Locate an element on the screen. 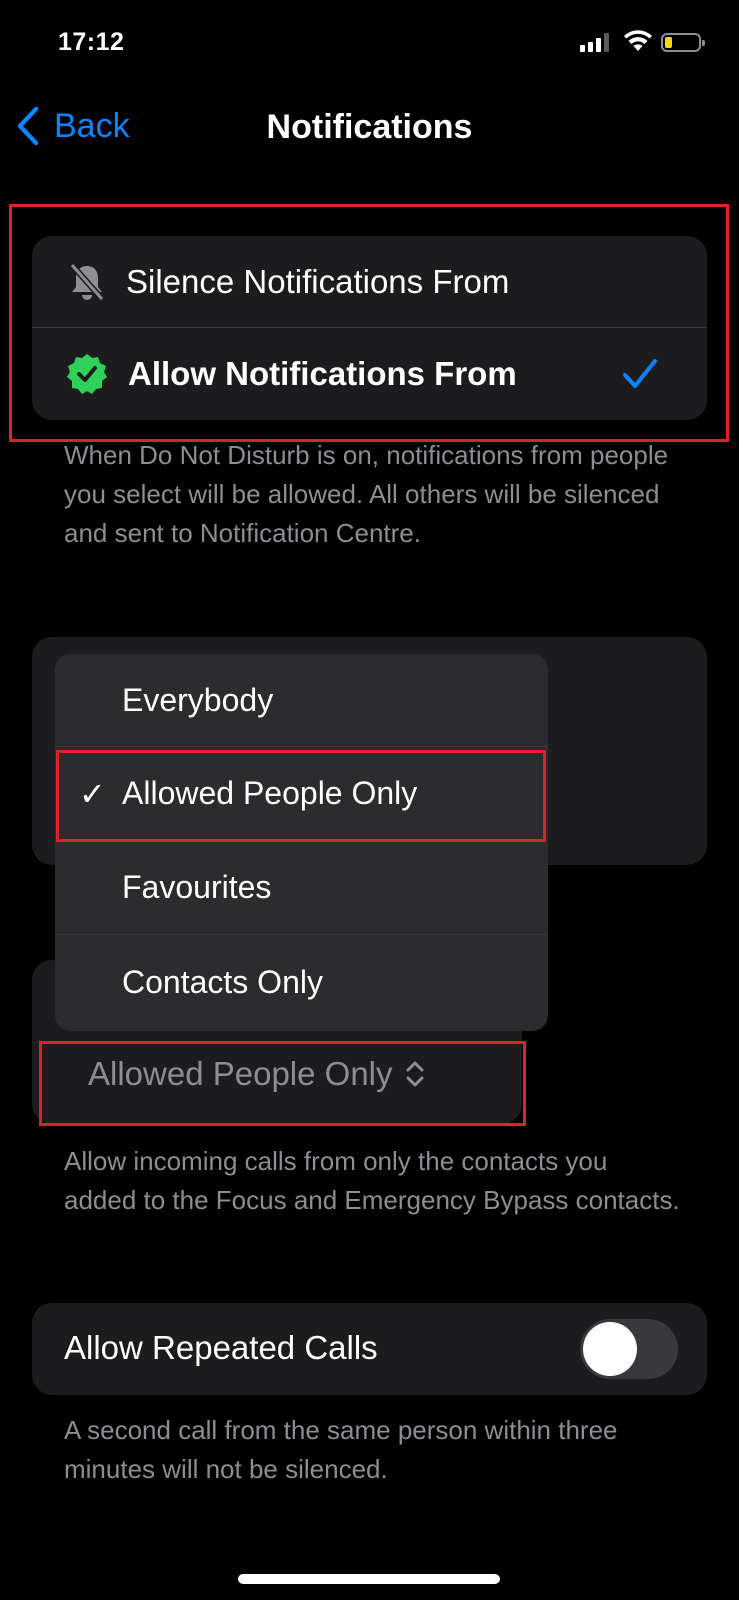  battery-icon is located at coordinates (683, 42).